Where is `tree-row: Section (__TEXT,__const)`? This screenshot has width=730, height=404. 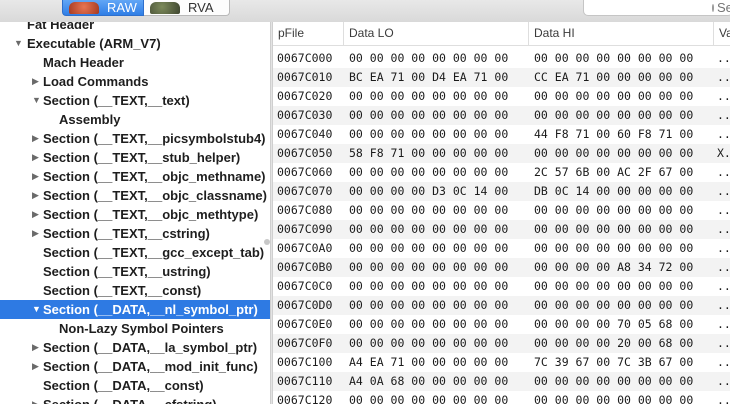 tree-row: Section (__TEXT,__const) is located at coordinates (135, 290).